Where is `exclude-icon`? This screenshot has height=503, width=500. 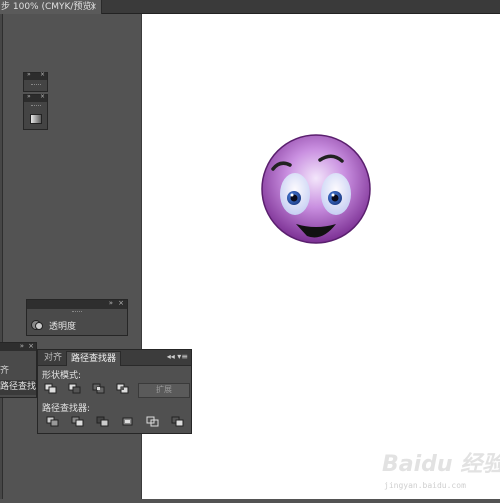
exclude-icon is located at coordinates (122, 388).